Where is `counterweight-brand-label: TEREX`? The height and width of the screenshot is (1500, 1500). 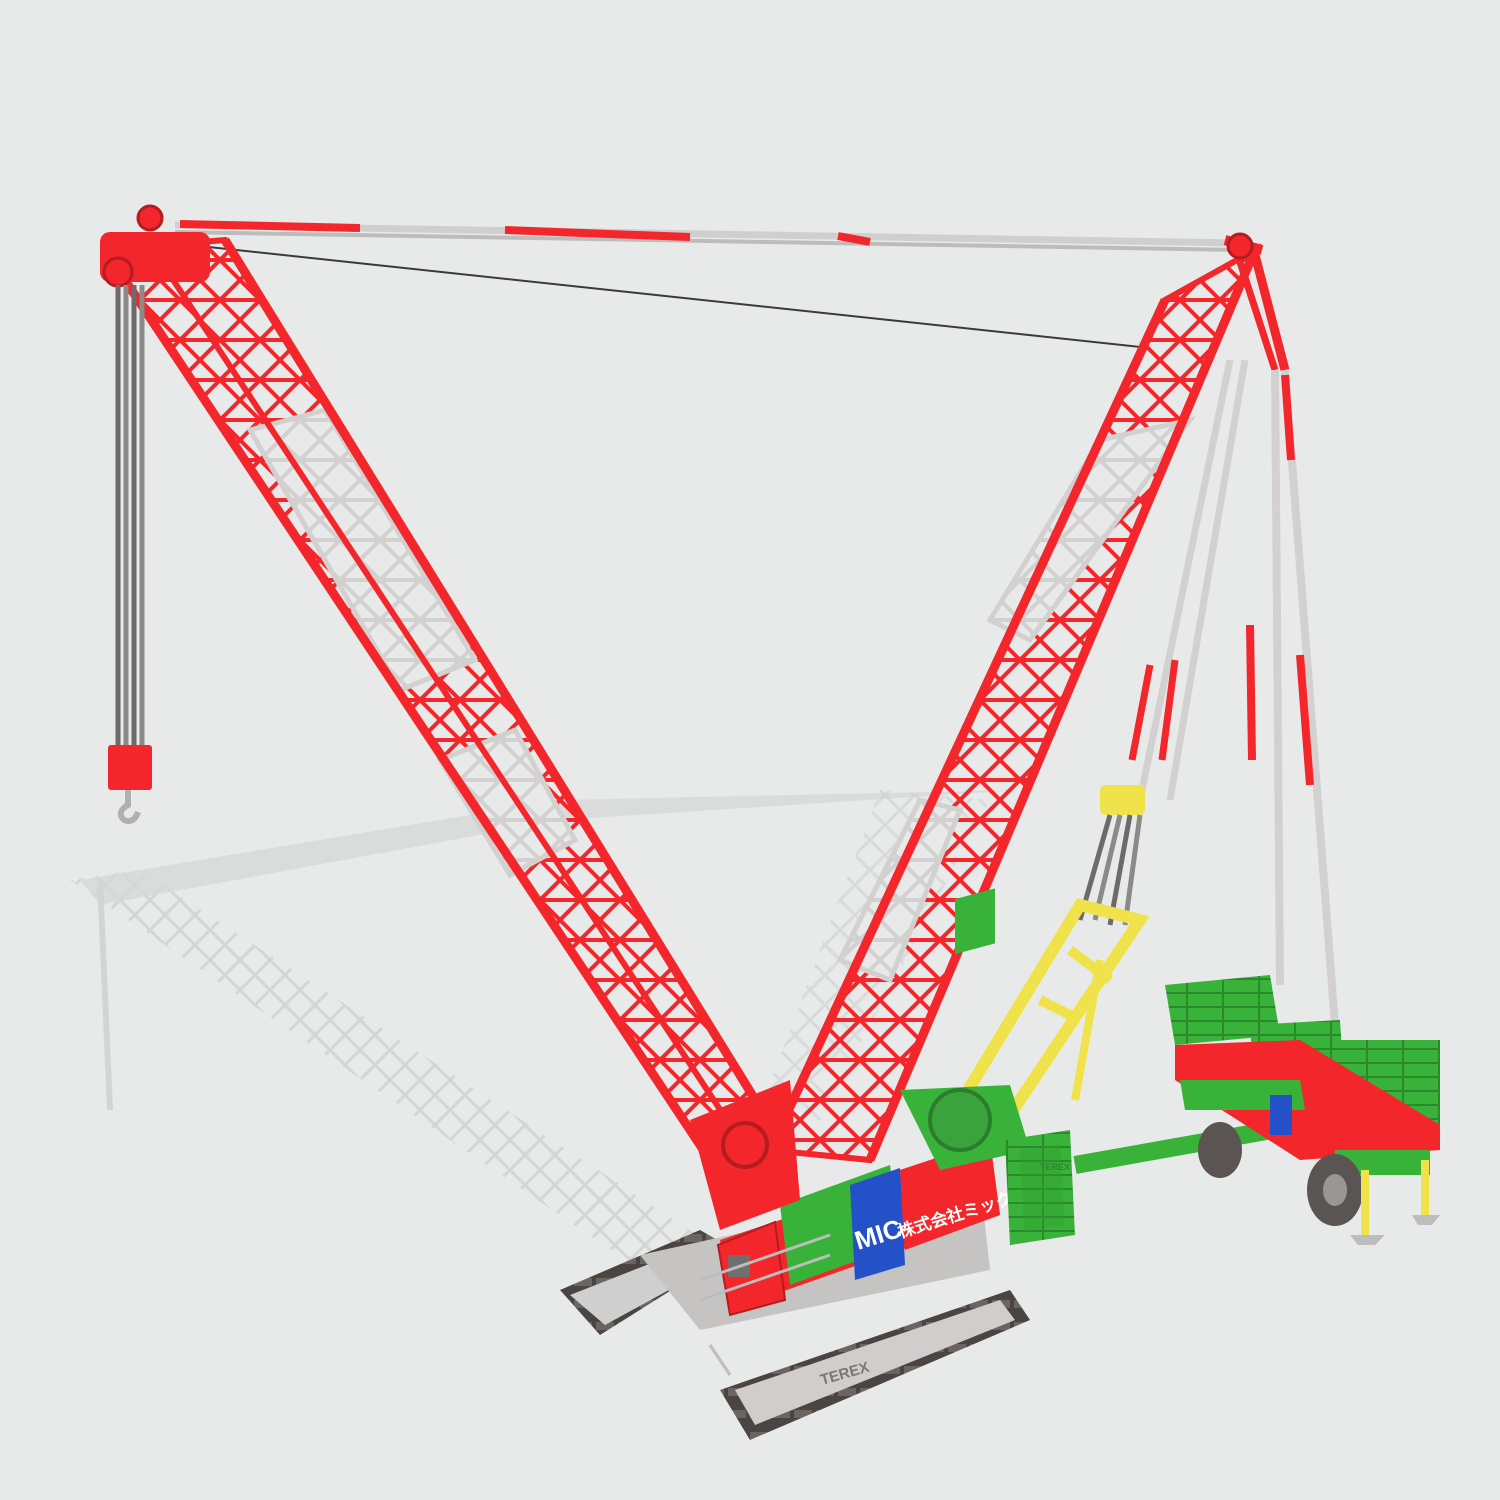
counterweight-brand-label: TEREX is located at coordinates (1055, 1167).